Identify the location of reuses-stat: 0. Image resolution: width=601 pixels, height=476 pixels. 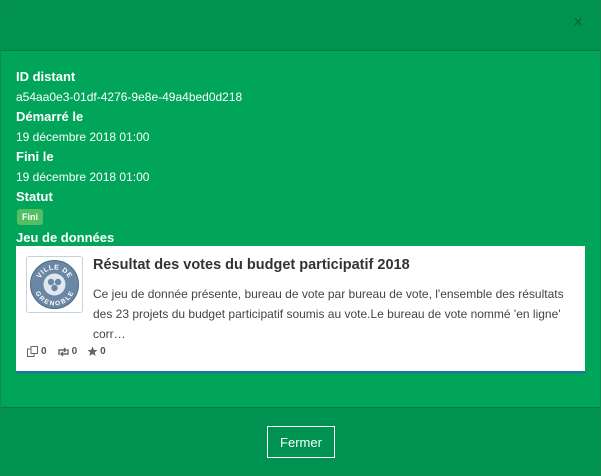
(37, 351).